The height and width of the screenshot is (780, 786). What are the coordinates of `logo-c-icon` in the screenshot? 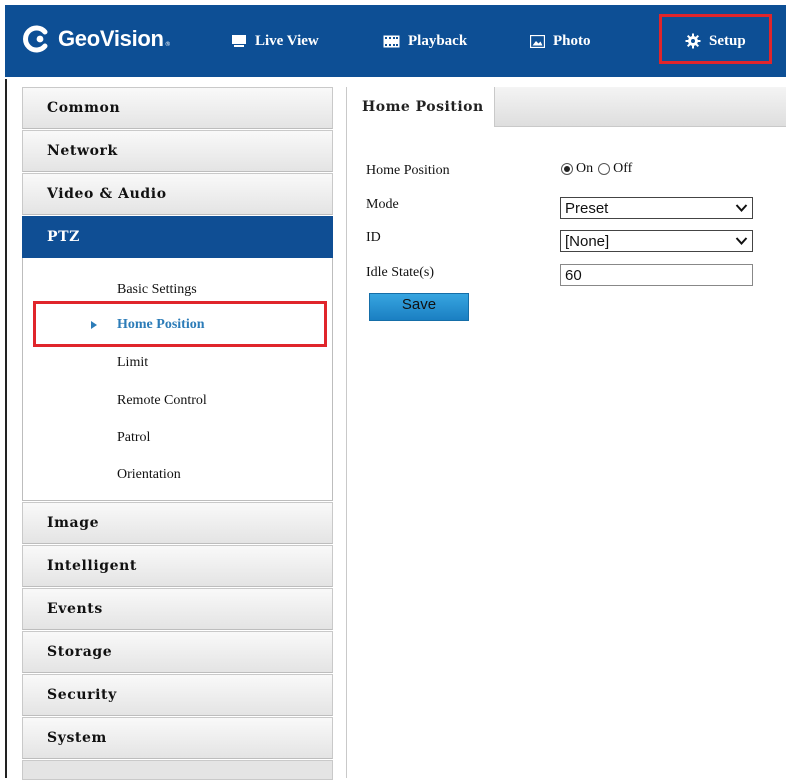 It's located at (38, 39).